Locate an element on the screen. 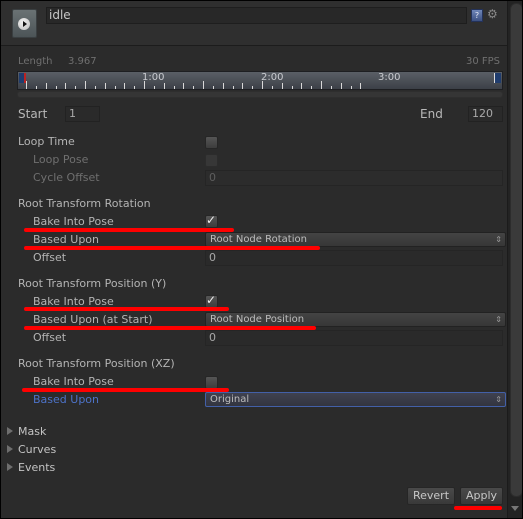 Image resolution: width=523 pixels, height=519 pixels. foldout-label: Events is located at coordinates (37, 467).